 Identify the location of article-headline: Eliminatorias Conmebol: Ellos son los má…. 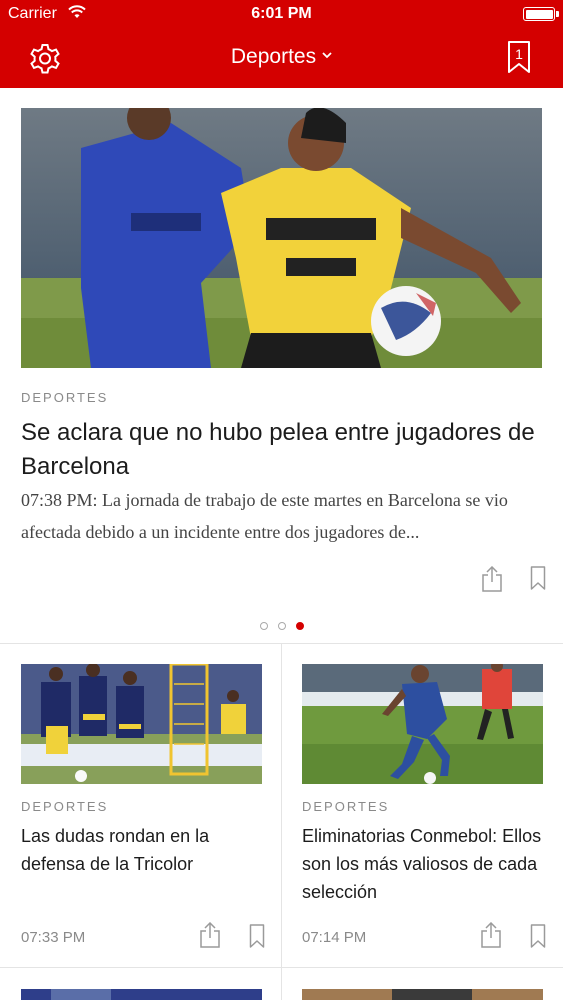
(424, 864).